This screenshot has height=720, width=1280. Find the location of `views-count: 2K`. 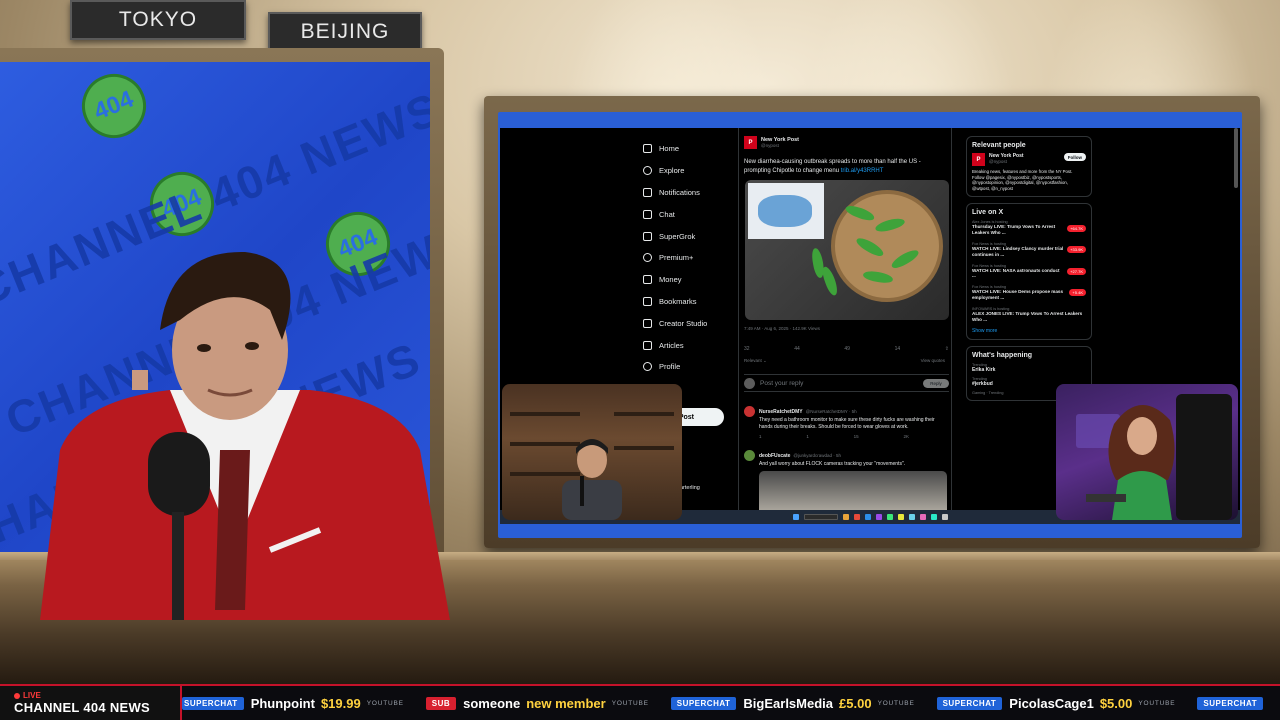

views-count: 2K is located at coordinates (906, 436).